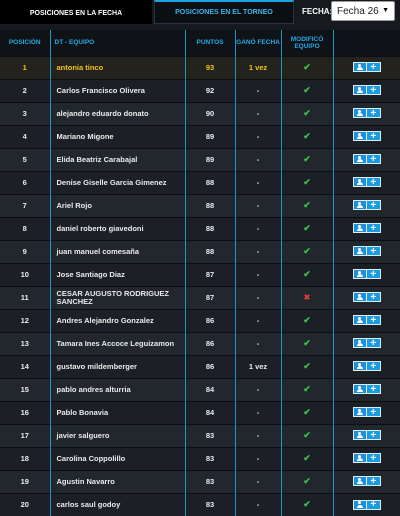 Image resolution: width=400 pixels, height=516 pixels. I want to click on row-points: 88, so click(210, 182).